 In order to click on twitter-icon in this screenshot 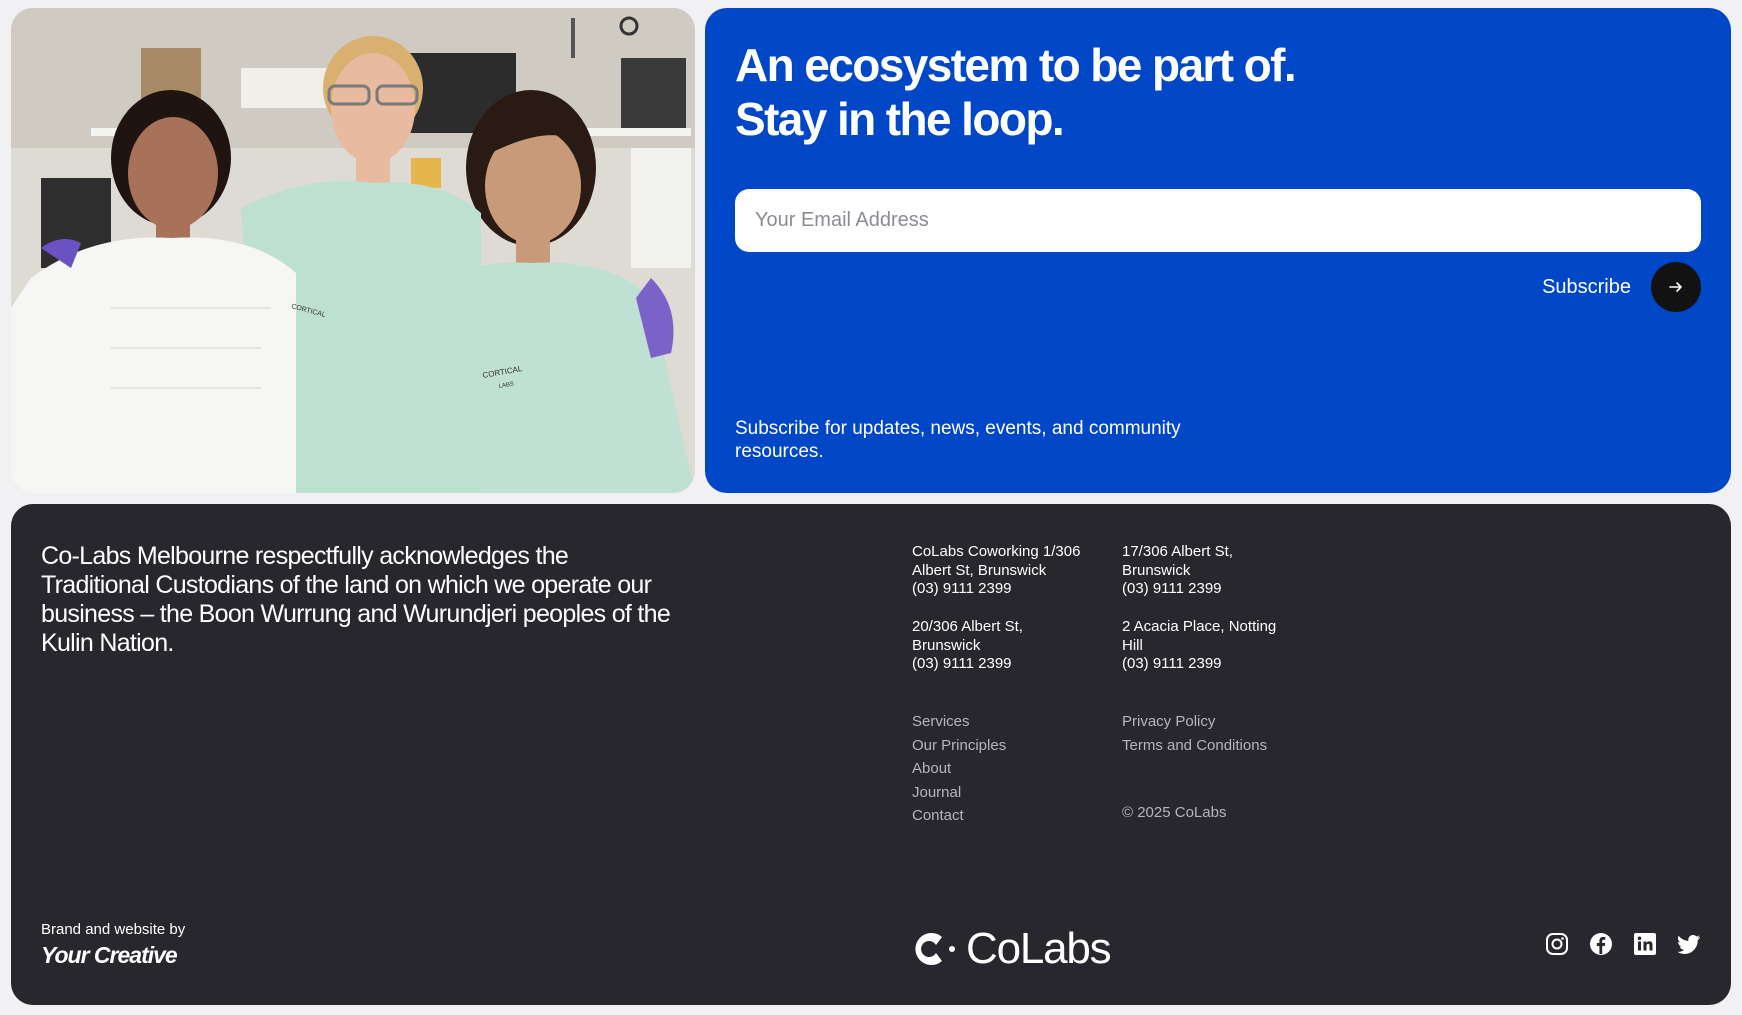, I will do `click(1689, 944)`.